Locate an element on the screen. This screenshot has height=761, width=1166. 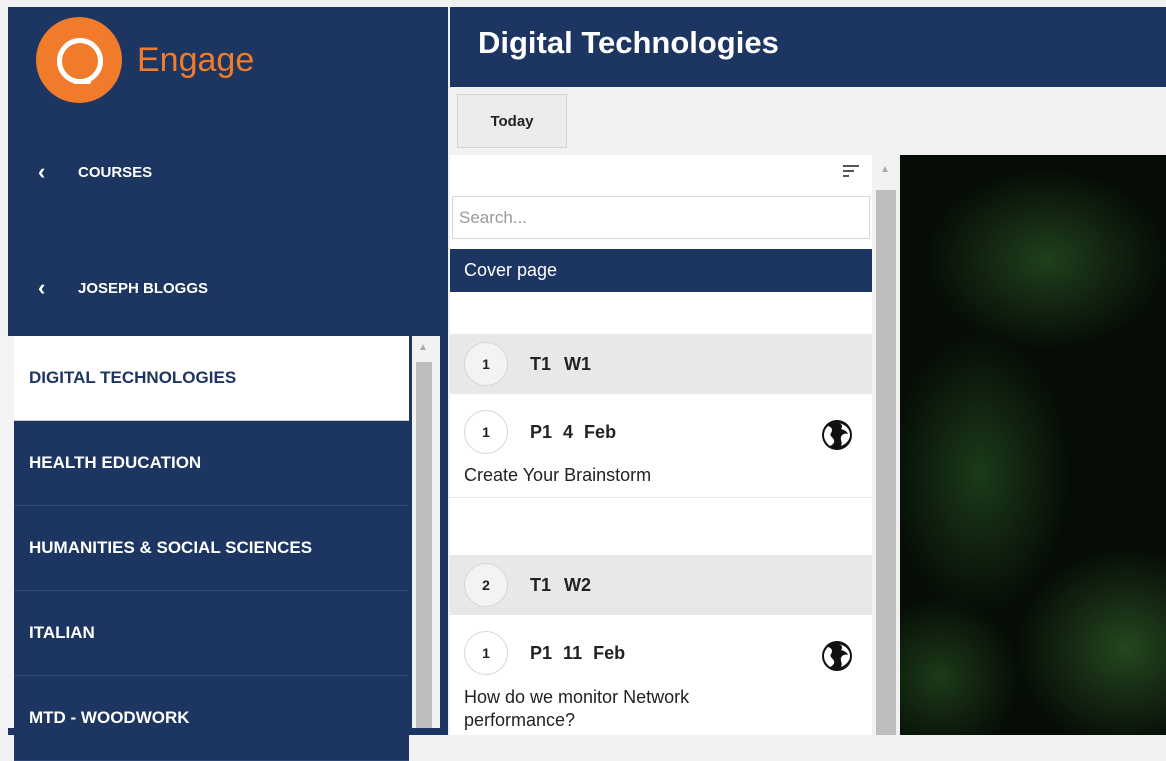
week-label: T1 W2 is located at coordinates (560, 585).